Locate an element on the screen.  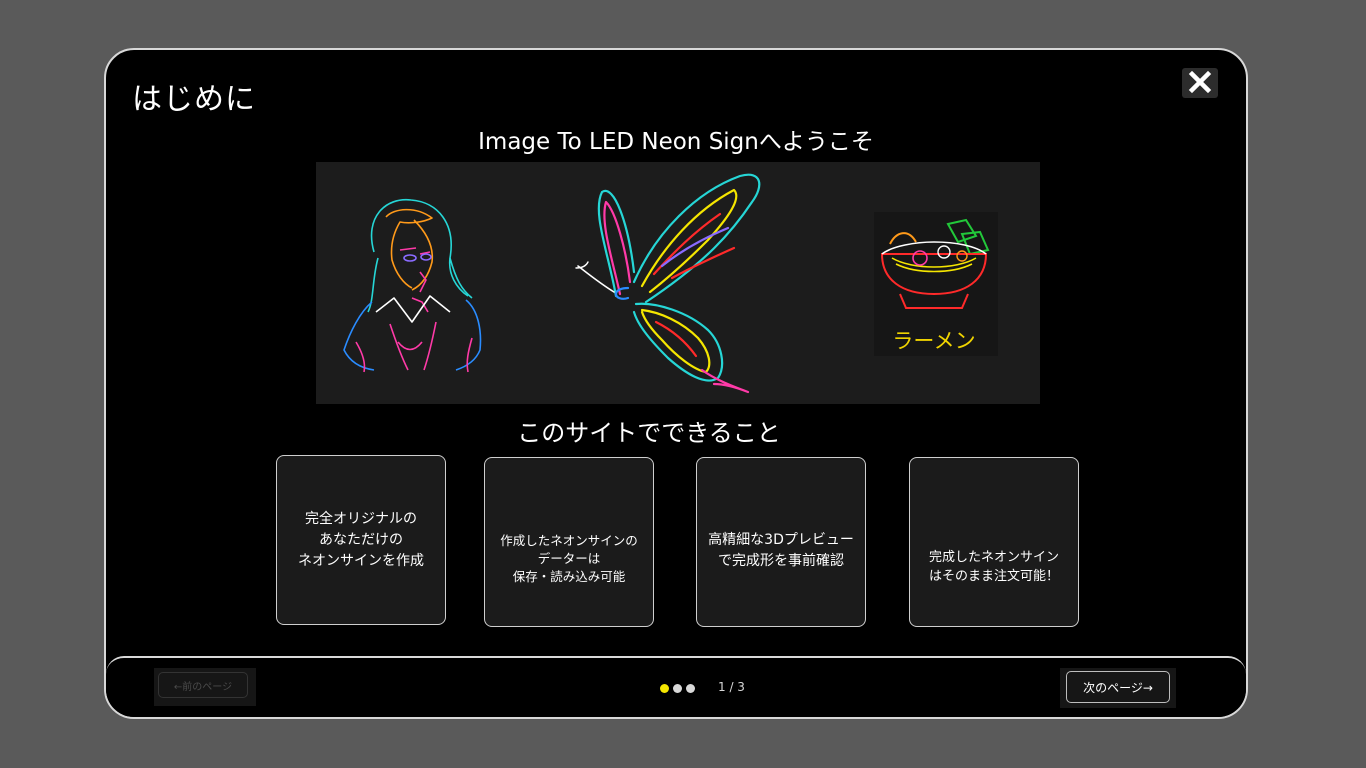
prev-page-button: ←前のページ is located at coordinates (203, 685).